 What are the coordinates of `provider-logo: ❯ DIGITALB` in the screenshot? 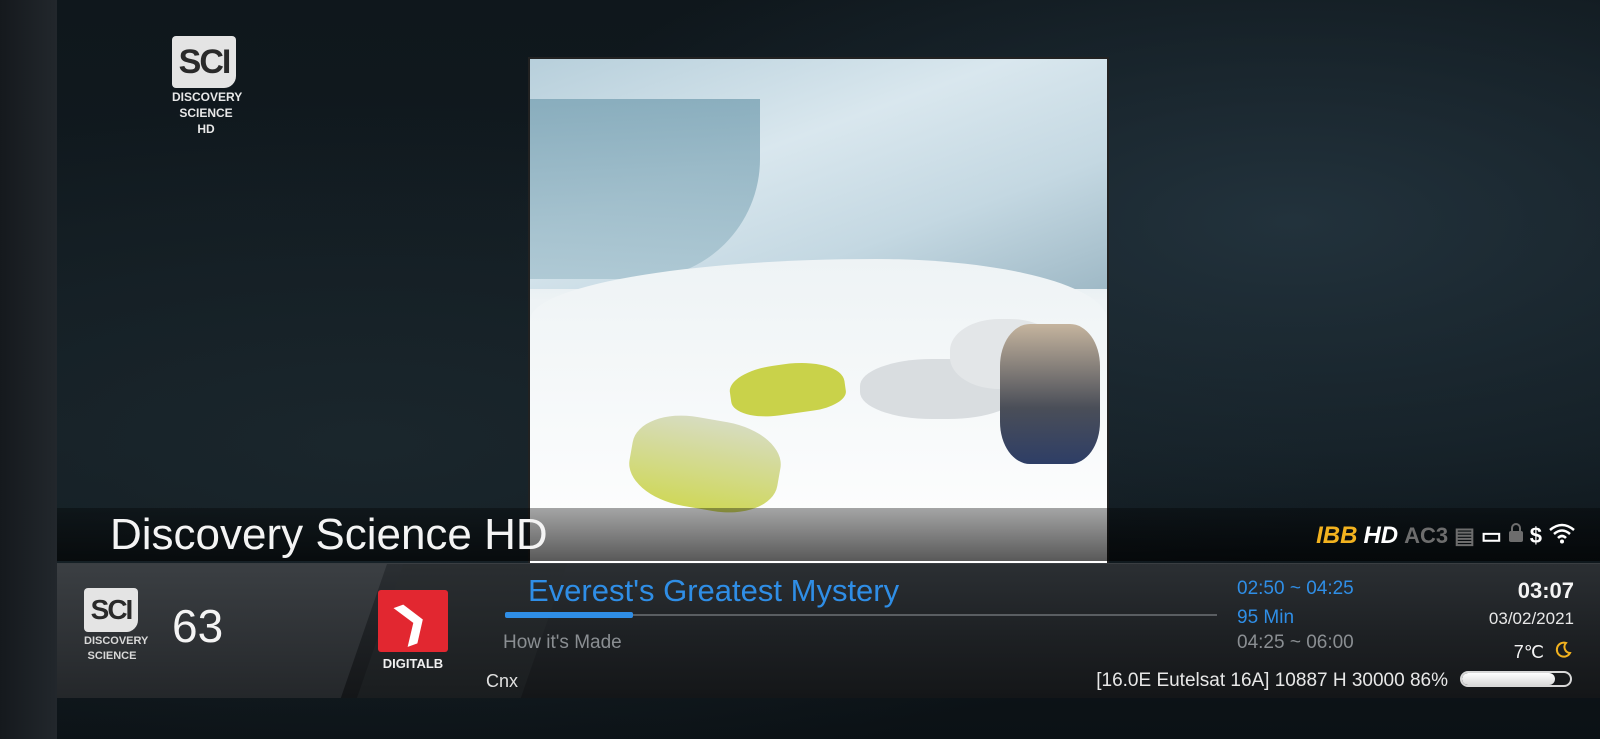 It's located at (413, 630).